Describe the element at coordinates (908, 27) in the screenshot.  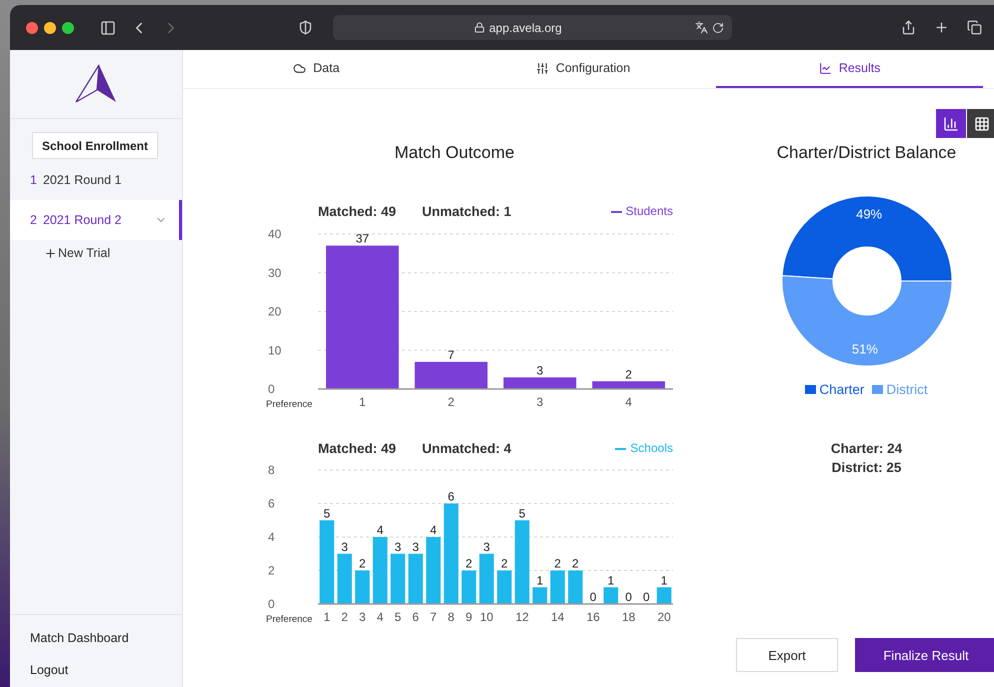
I see `share-icon` at that location.